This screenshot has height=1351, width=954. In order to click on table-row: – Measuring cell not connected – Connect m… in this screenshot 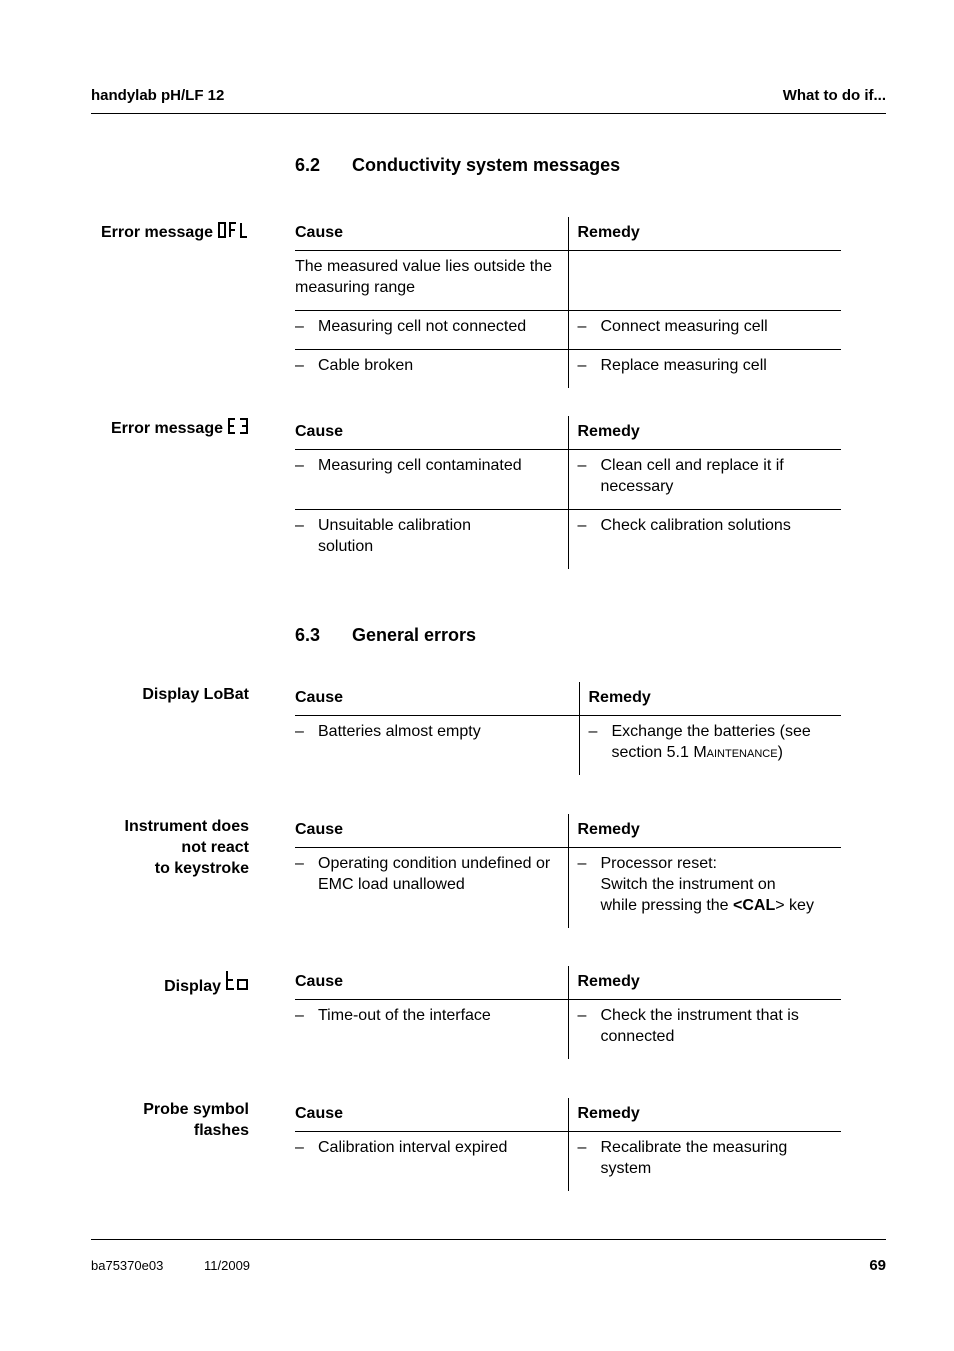, I will do `click(568, 329)`.